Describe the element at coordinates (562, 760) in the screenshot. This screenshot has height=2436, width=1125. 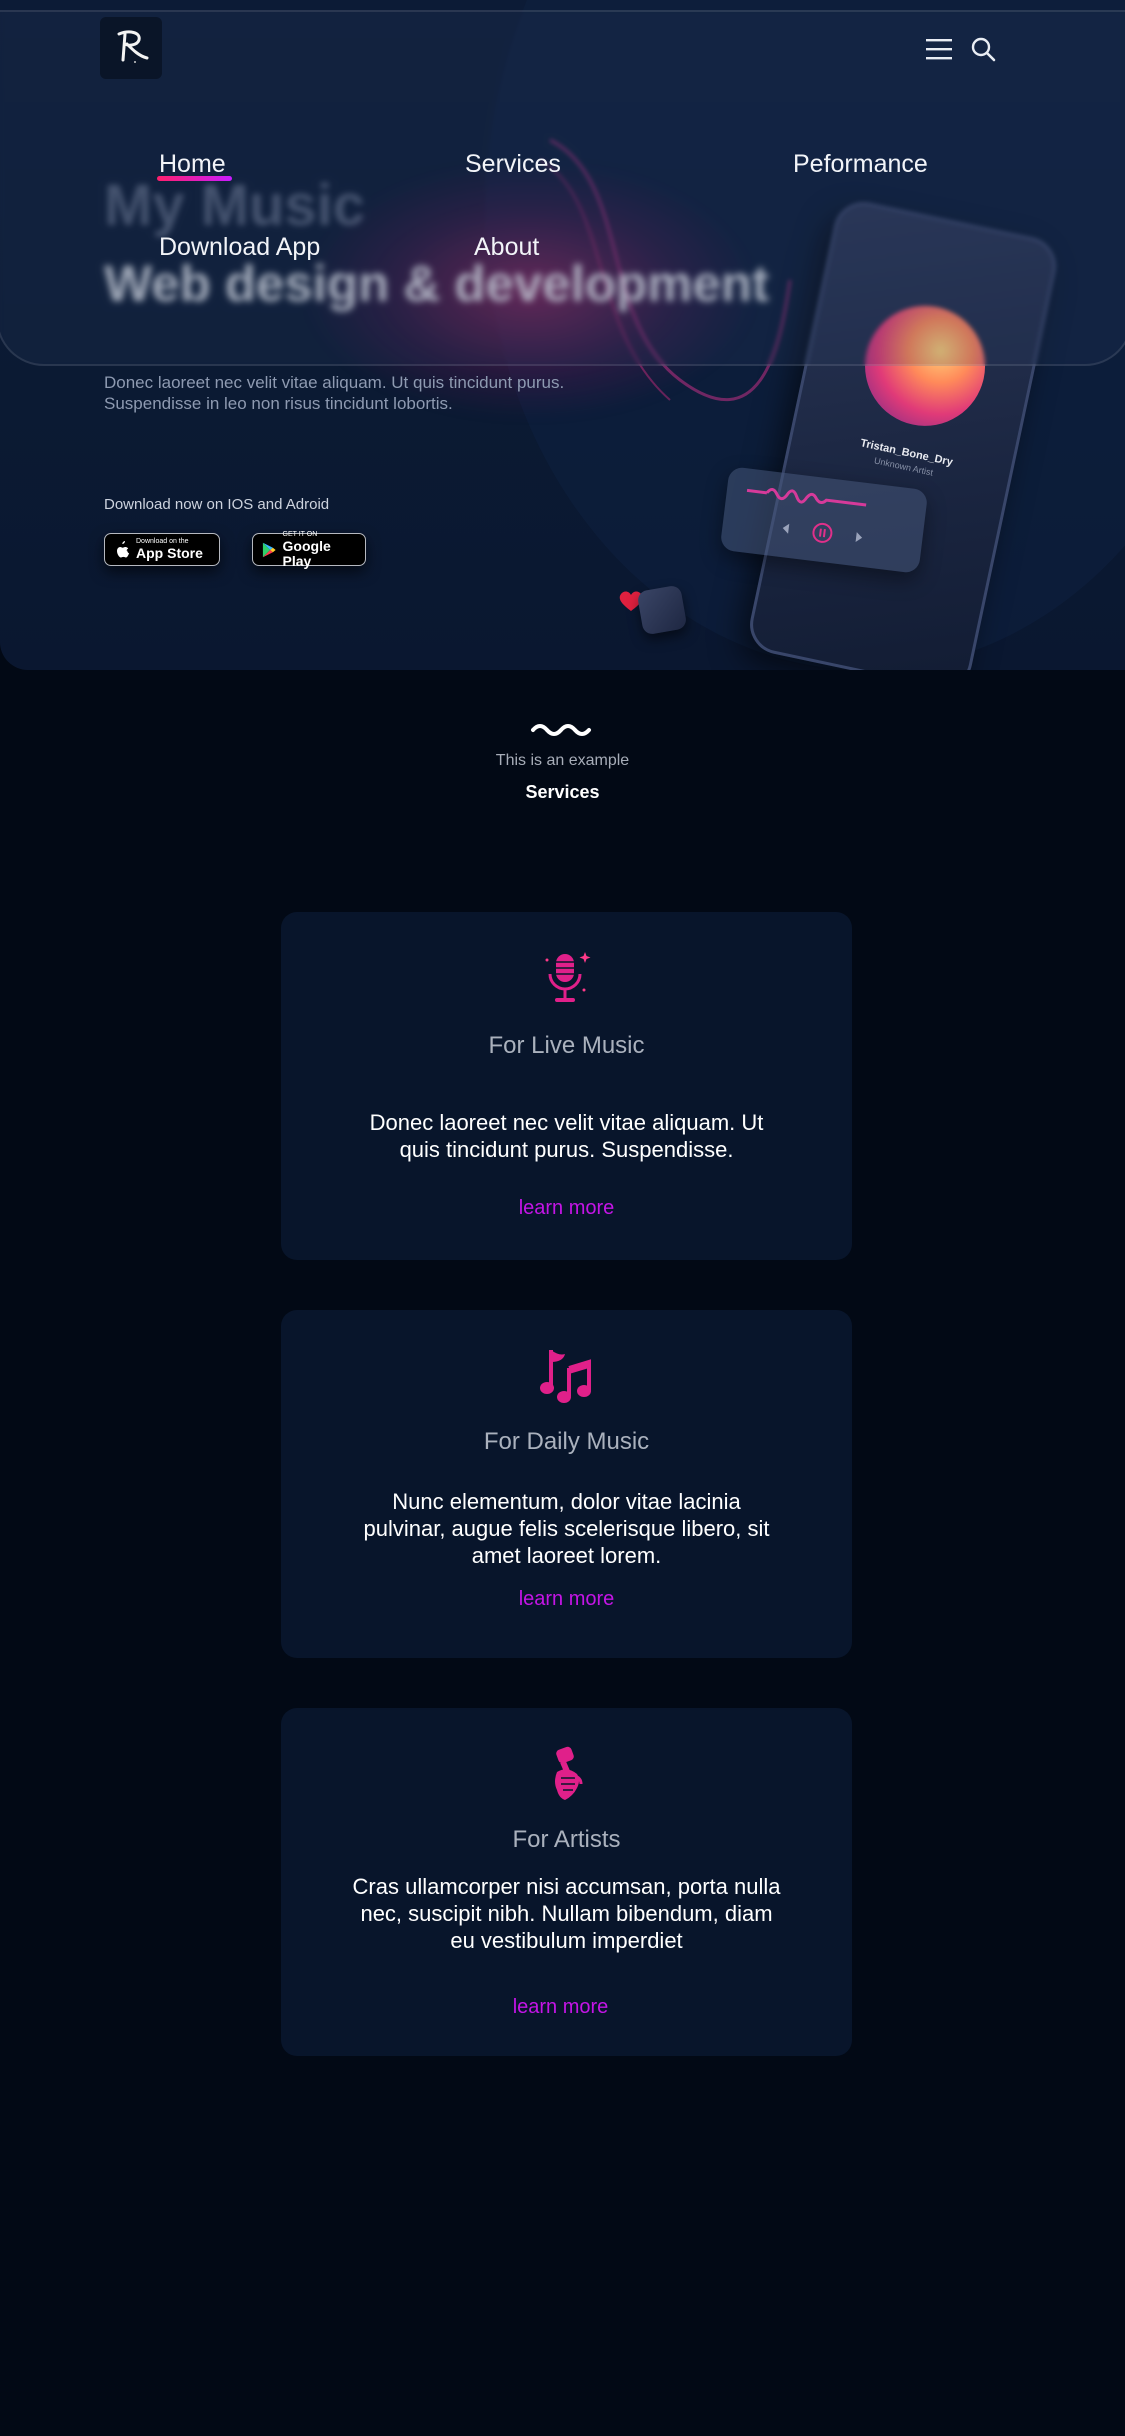
I see `services-eyebrow: This is an example` at that location.